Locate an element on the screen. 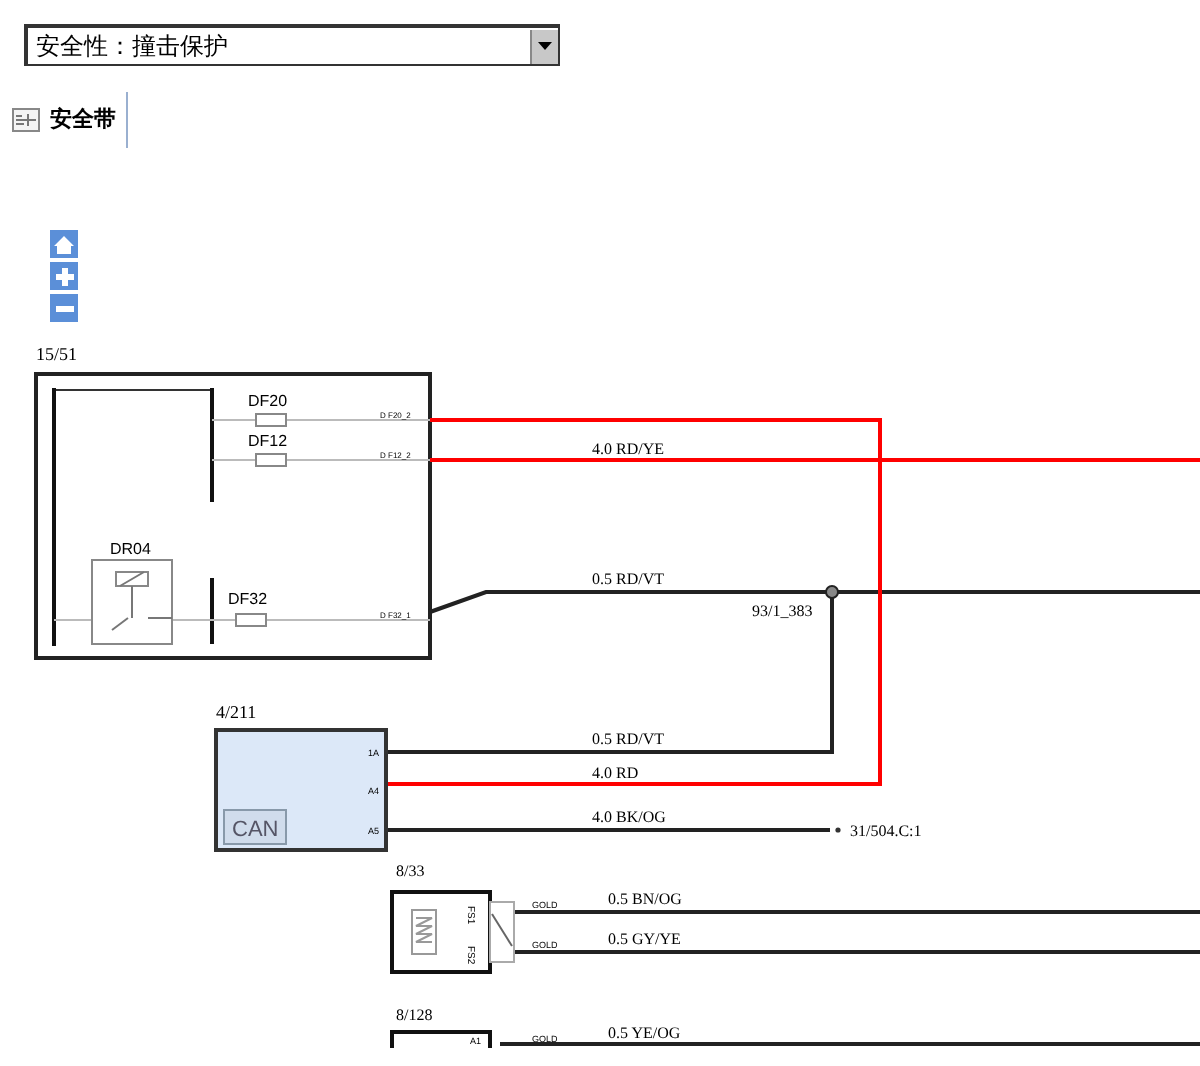 The image size is (1200, 1066). component-ref: 8/128 is located at coordinates (414, 1015).